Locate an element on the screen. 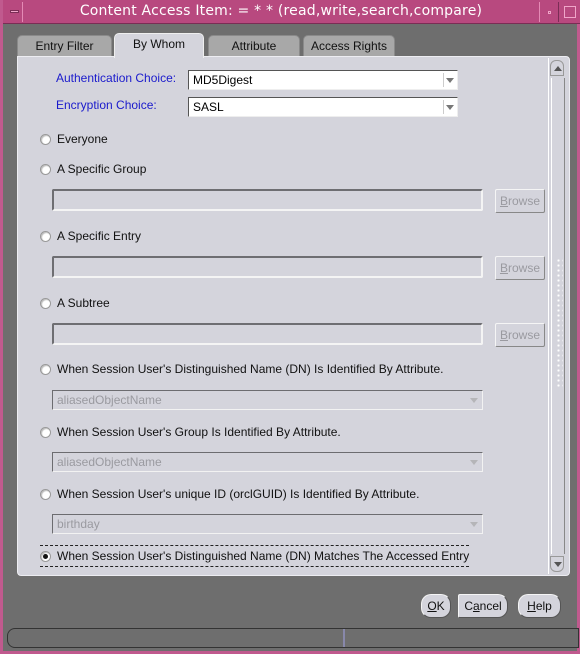  guid-attribute-value: birthday is located at coordinates (78, 524).